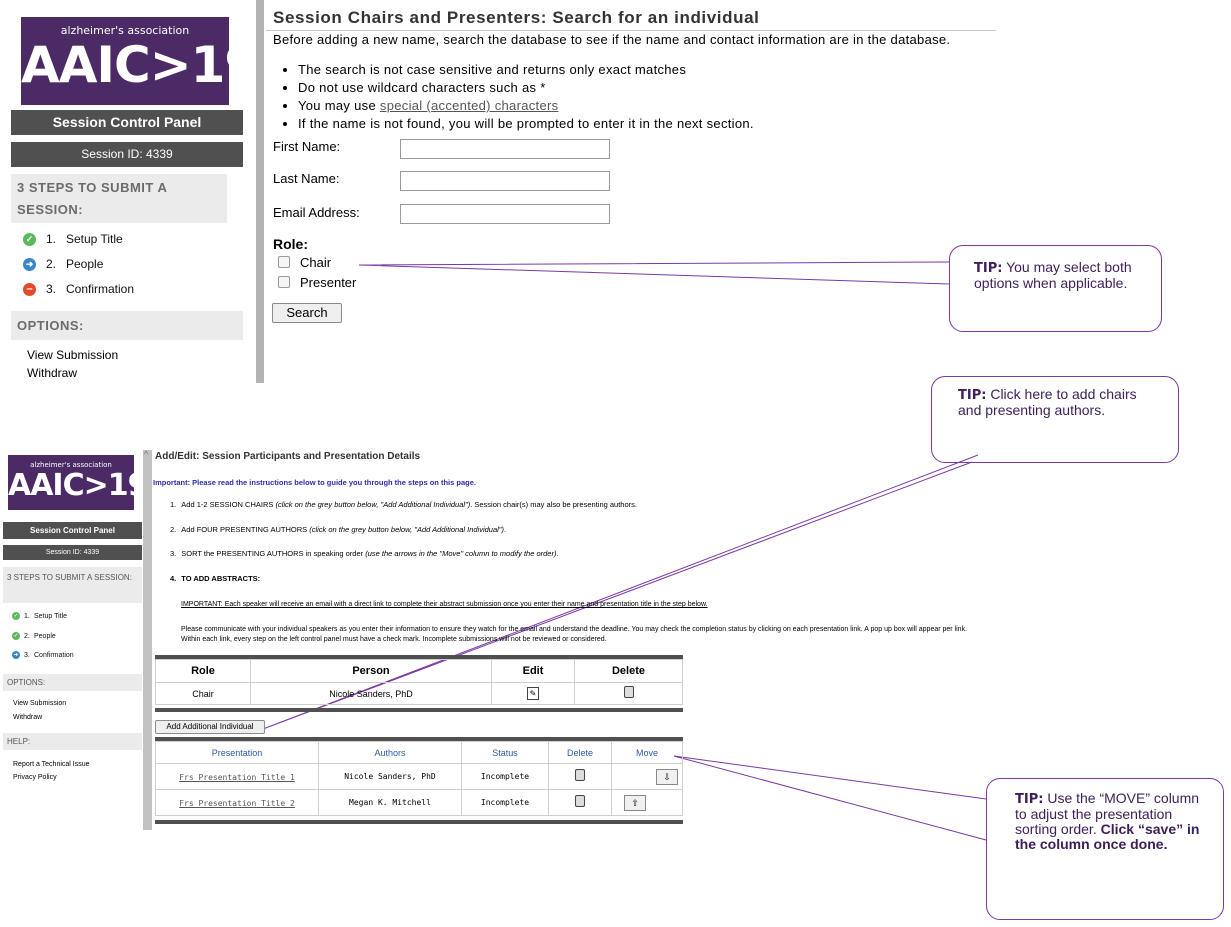  Describe the element at coordinates (51, 616) in the screenshot. I see `step-label: Setup Title` at that location.